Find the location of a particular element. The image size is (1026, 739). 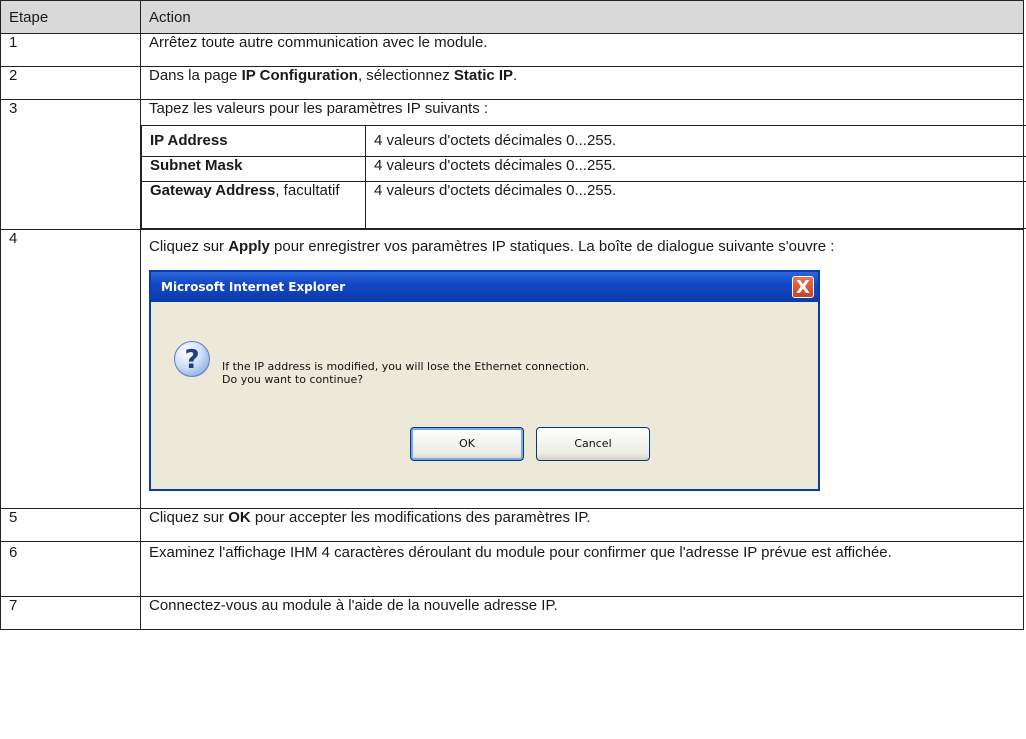

ui-term: IP Configuration is located at coordinates (299, 75).